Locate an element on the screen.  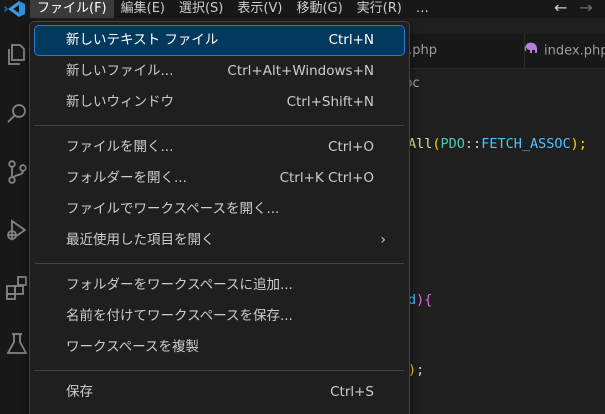
run-debug-icon is located at coordinates (17, 230).